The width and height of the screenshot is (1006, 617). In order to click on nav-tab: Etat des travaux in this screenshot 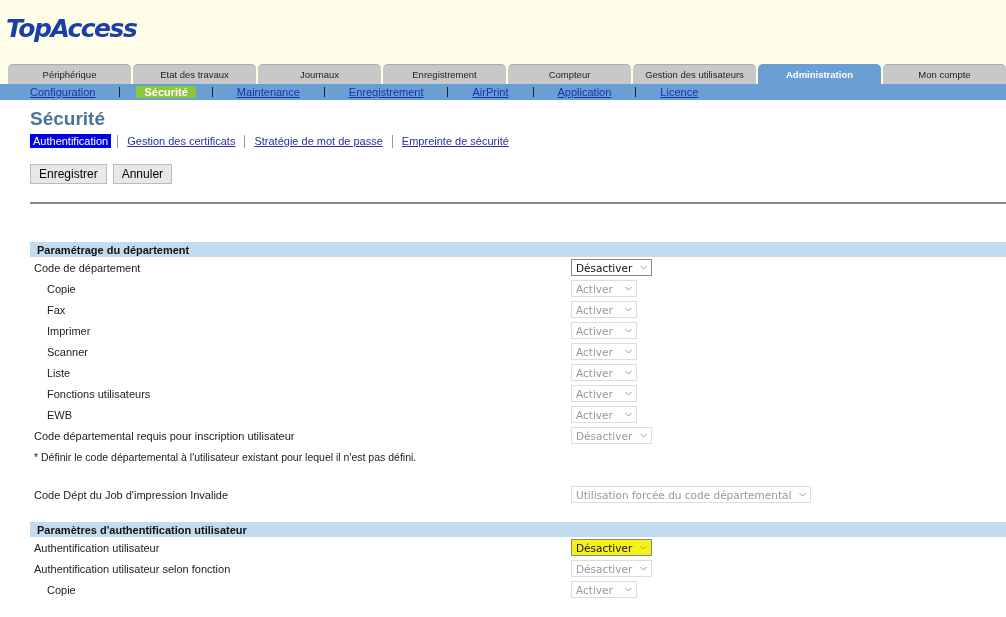, I will do `click(194, 74)`.